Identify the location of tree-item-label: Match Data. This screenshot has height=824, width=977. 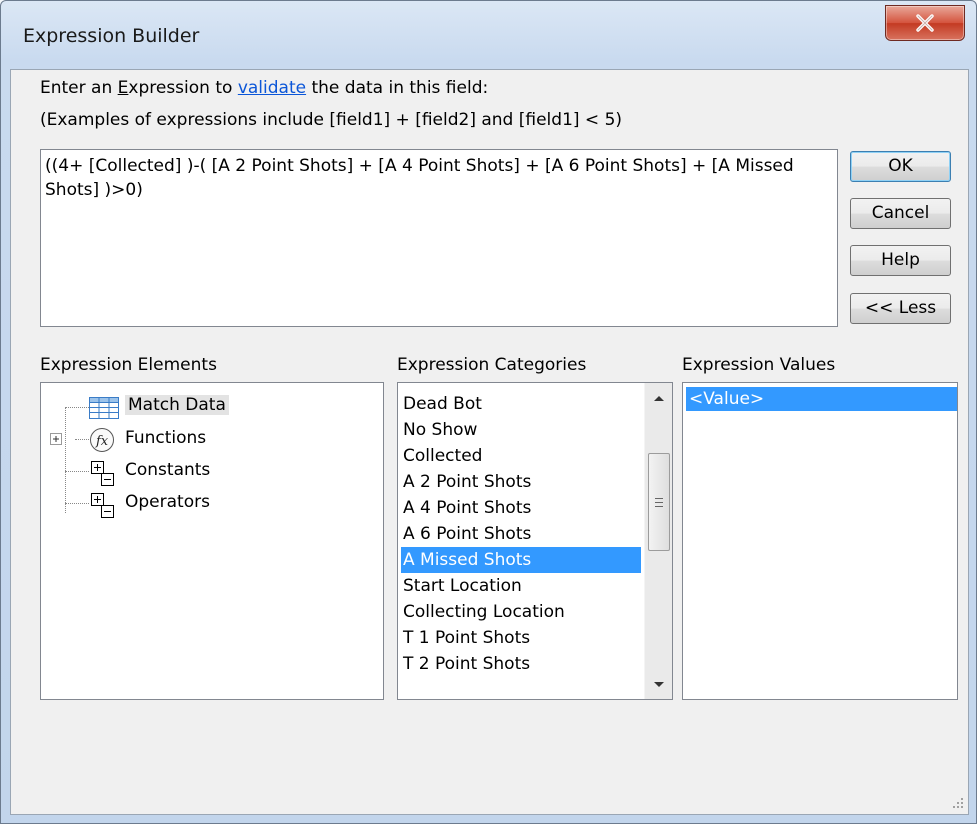
(177, 405).